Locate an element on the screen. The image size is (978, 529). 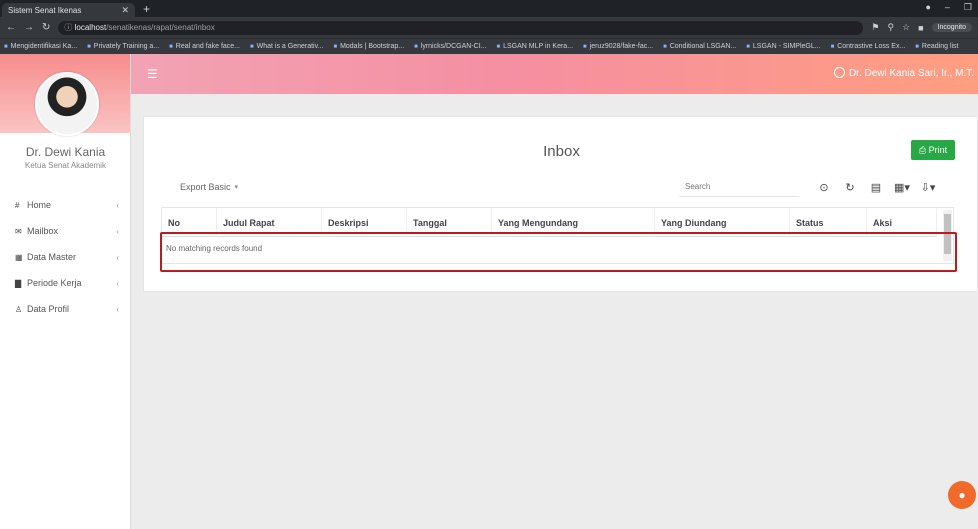
browser-tab-bar: Sistem Senat Ikenas ✕ + ● – ❐ is located at coordinates (489, 8).